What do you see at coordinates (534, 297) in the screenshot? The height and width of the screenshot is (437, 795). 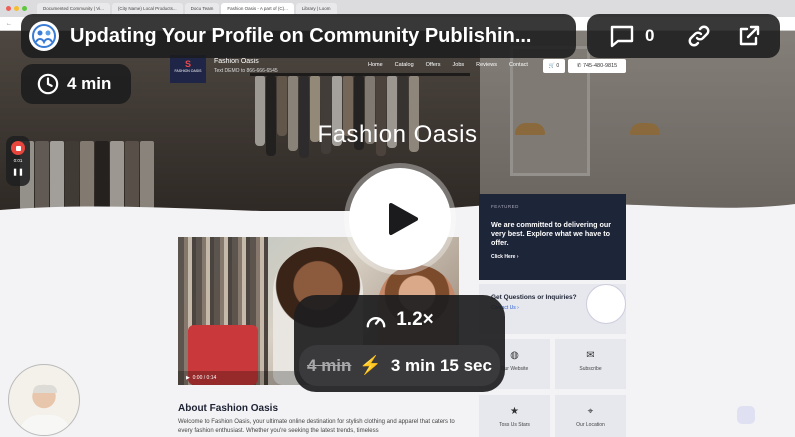 I see `questions-title: Get Questions or Inquiries?` at bounding box center [534, 297].